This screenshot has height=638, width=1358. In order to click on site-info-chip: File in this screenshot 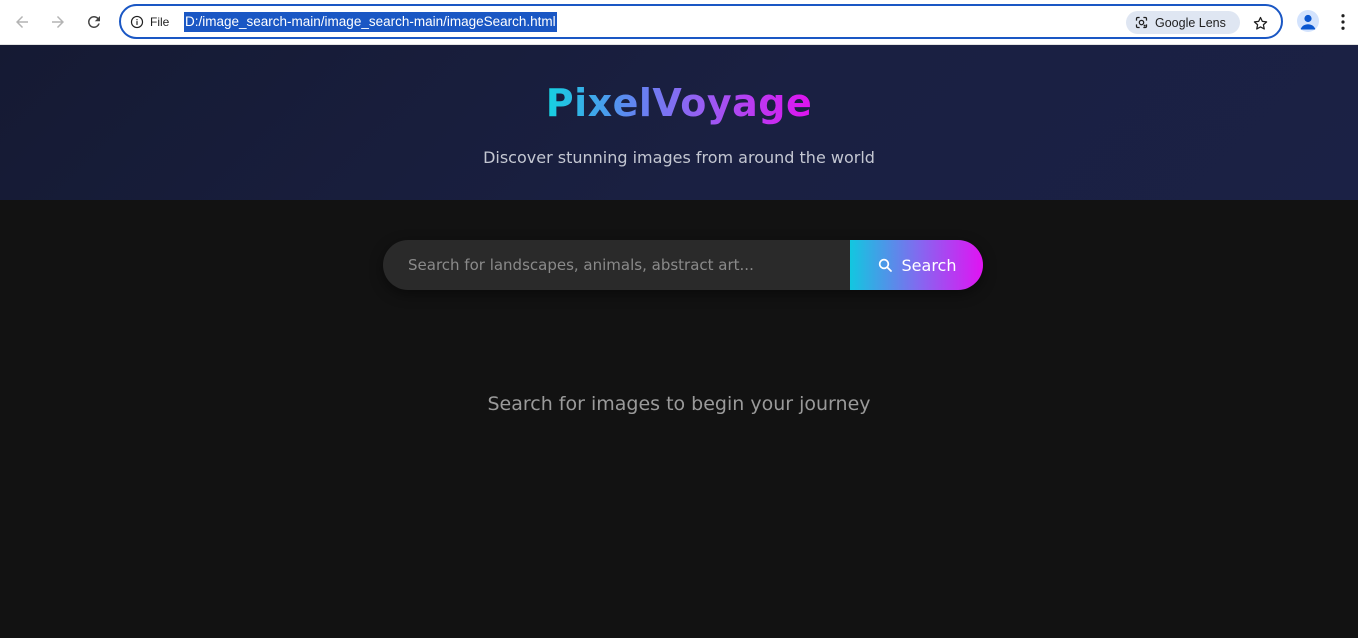, I will do `click(149, 22)`.